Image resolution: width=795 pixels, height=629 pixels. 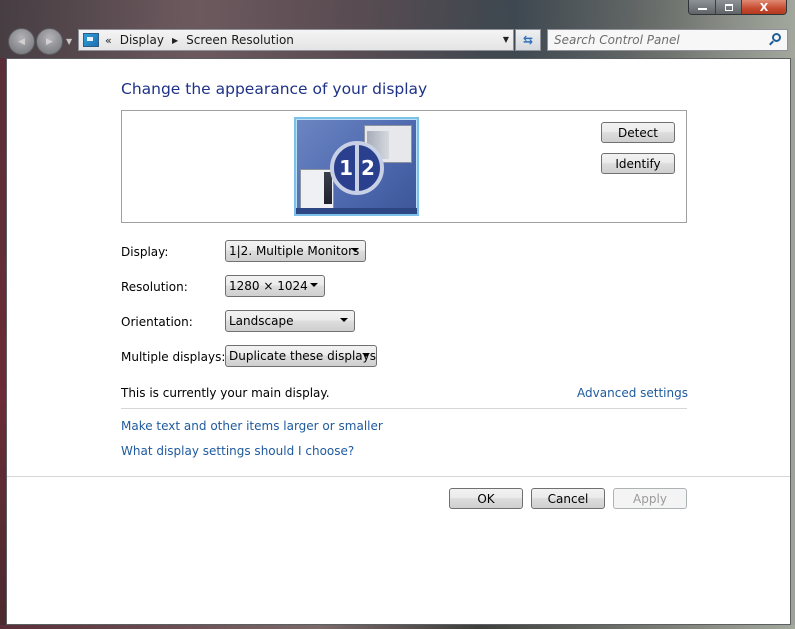 I want to click on resolution-select: 1280 × 1024, so click(x=275, y=286).